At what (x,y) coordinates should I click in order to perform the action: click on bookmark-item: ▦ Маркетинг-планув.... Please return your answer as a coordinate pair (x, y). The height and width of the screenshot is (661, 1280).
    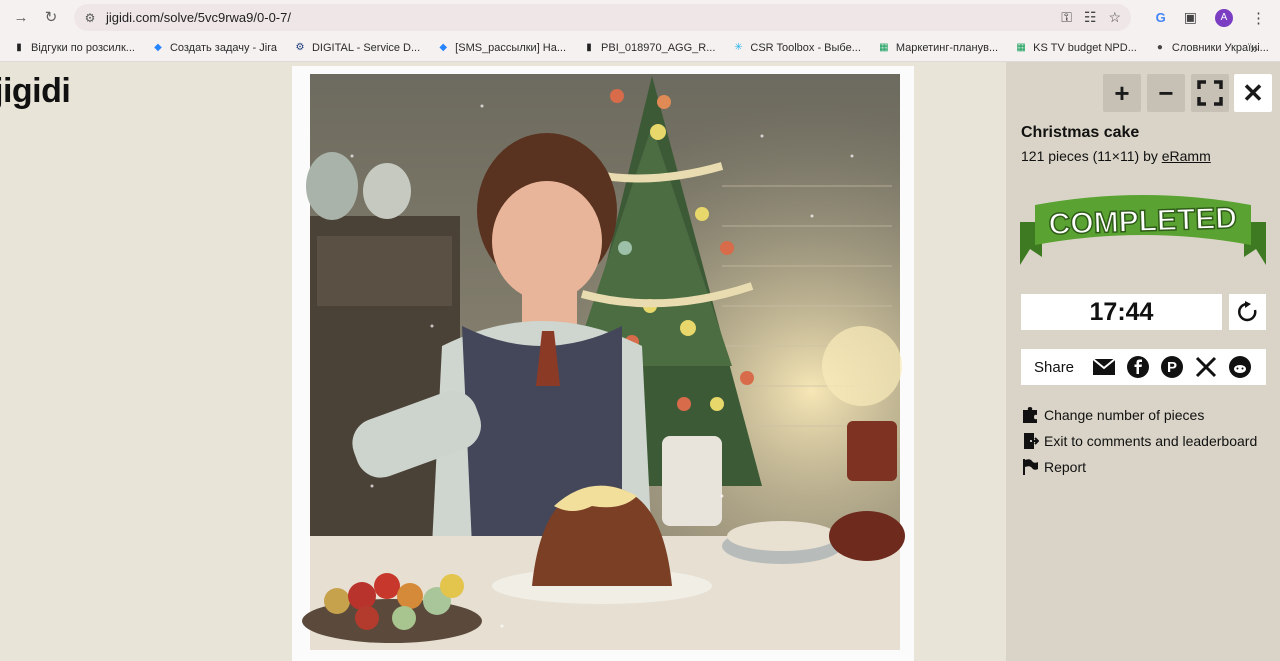
    Looking at the image, I should click on (937, 48).